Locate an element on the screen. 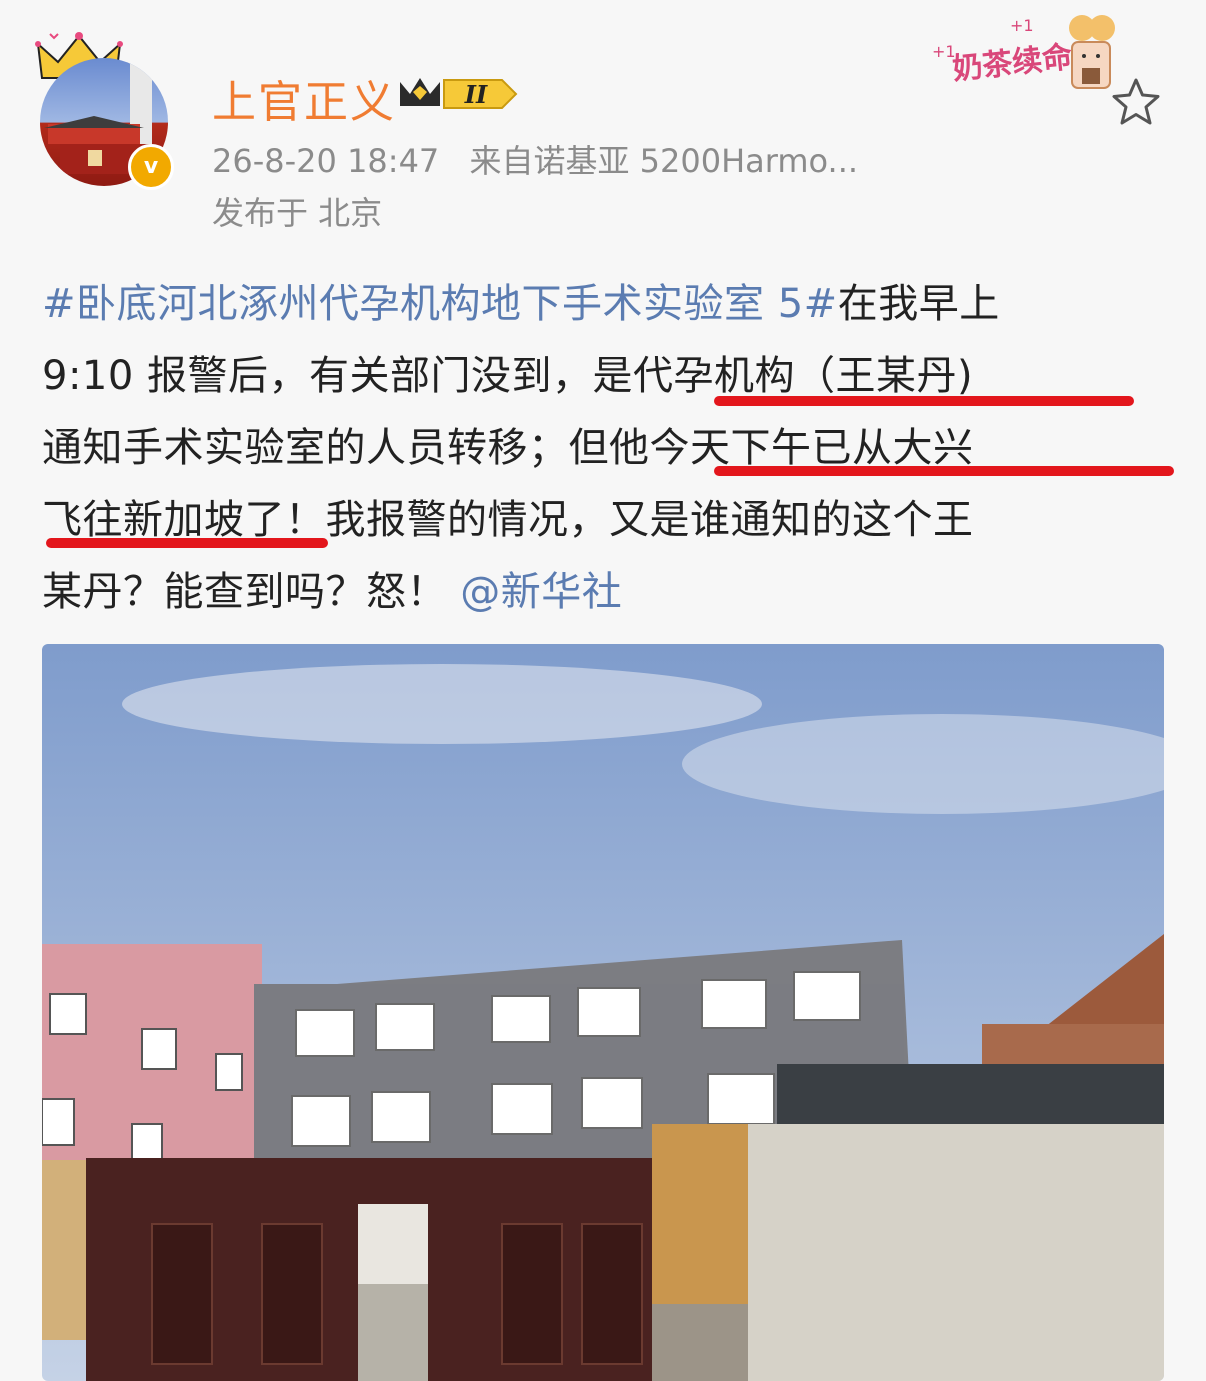 The image size is (1206, 1381). post-line-4: 飞往新加坡了！我报警的情况，又是谁通知的这个王 is located at coordinates (607, 520).